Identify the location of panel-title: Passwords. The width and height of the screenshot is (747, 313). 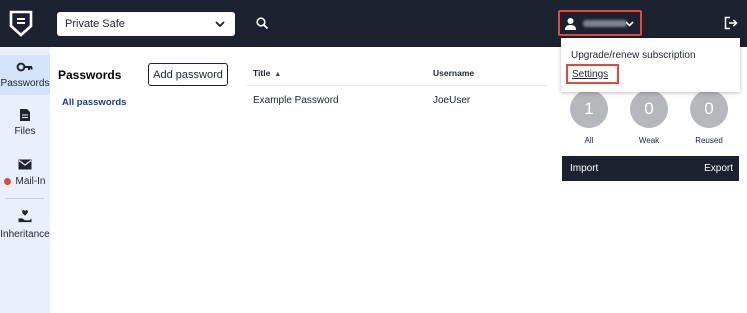
(90, 75).